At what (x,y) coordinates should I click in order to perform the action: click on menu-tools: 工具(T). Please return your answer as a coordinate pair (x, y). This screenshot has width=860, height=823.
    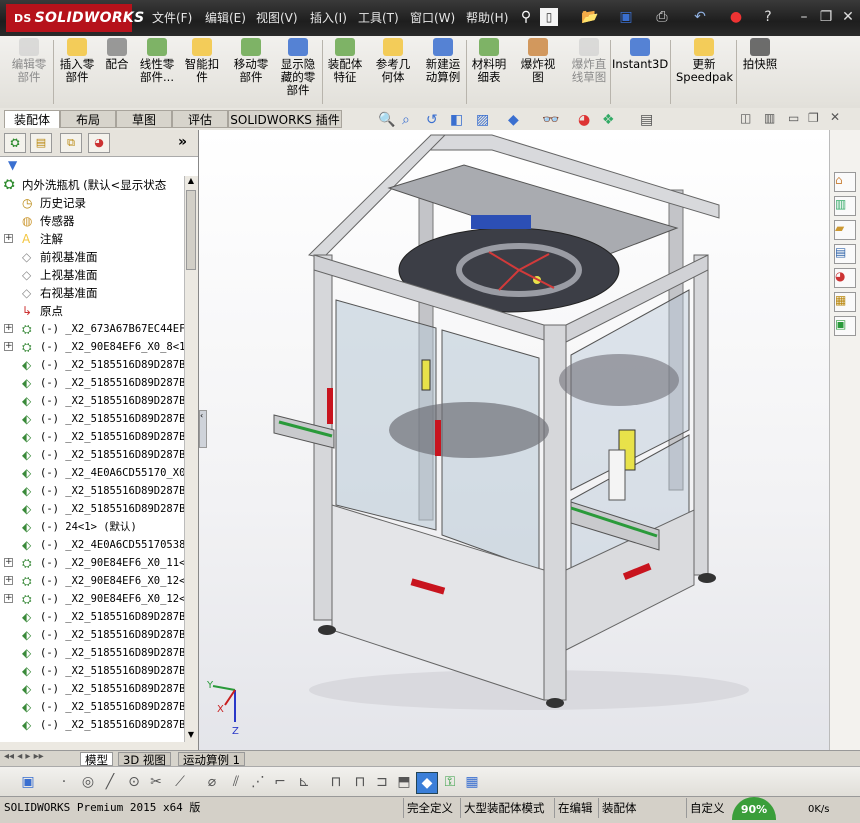
    Looking at the image, I should click on (378, 18).